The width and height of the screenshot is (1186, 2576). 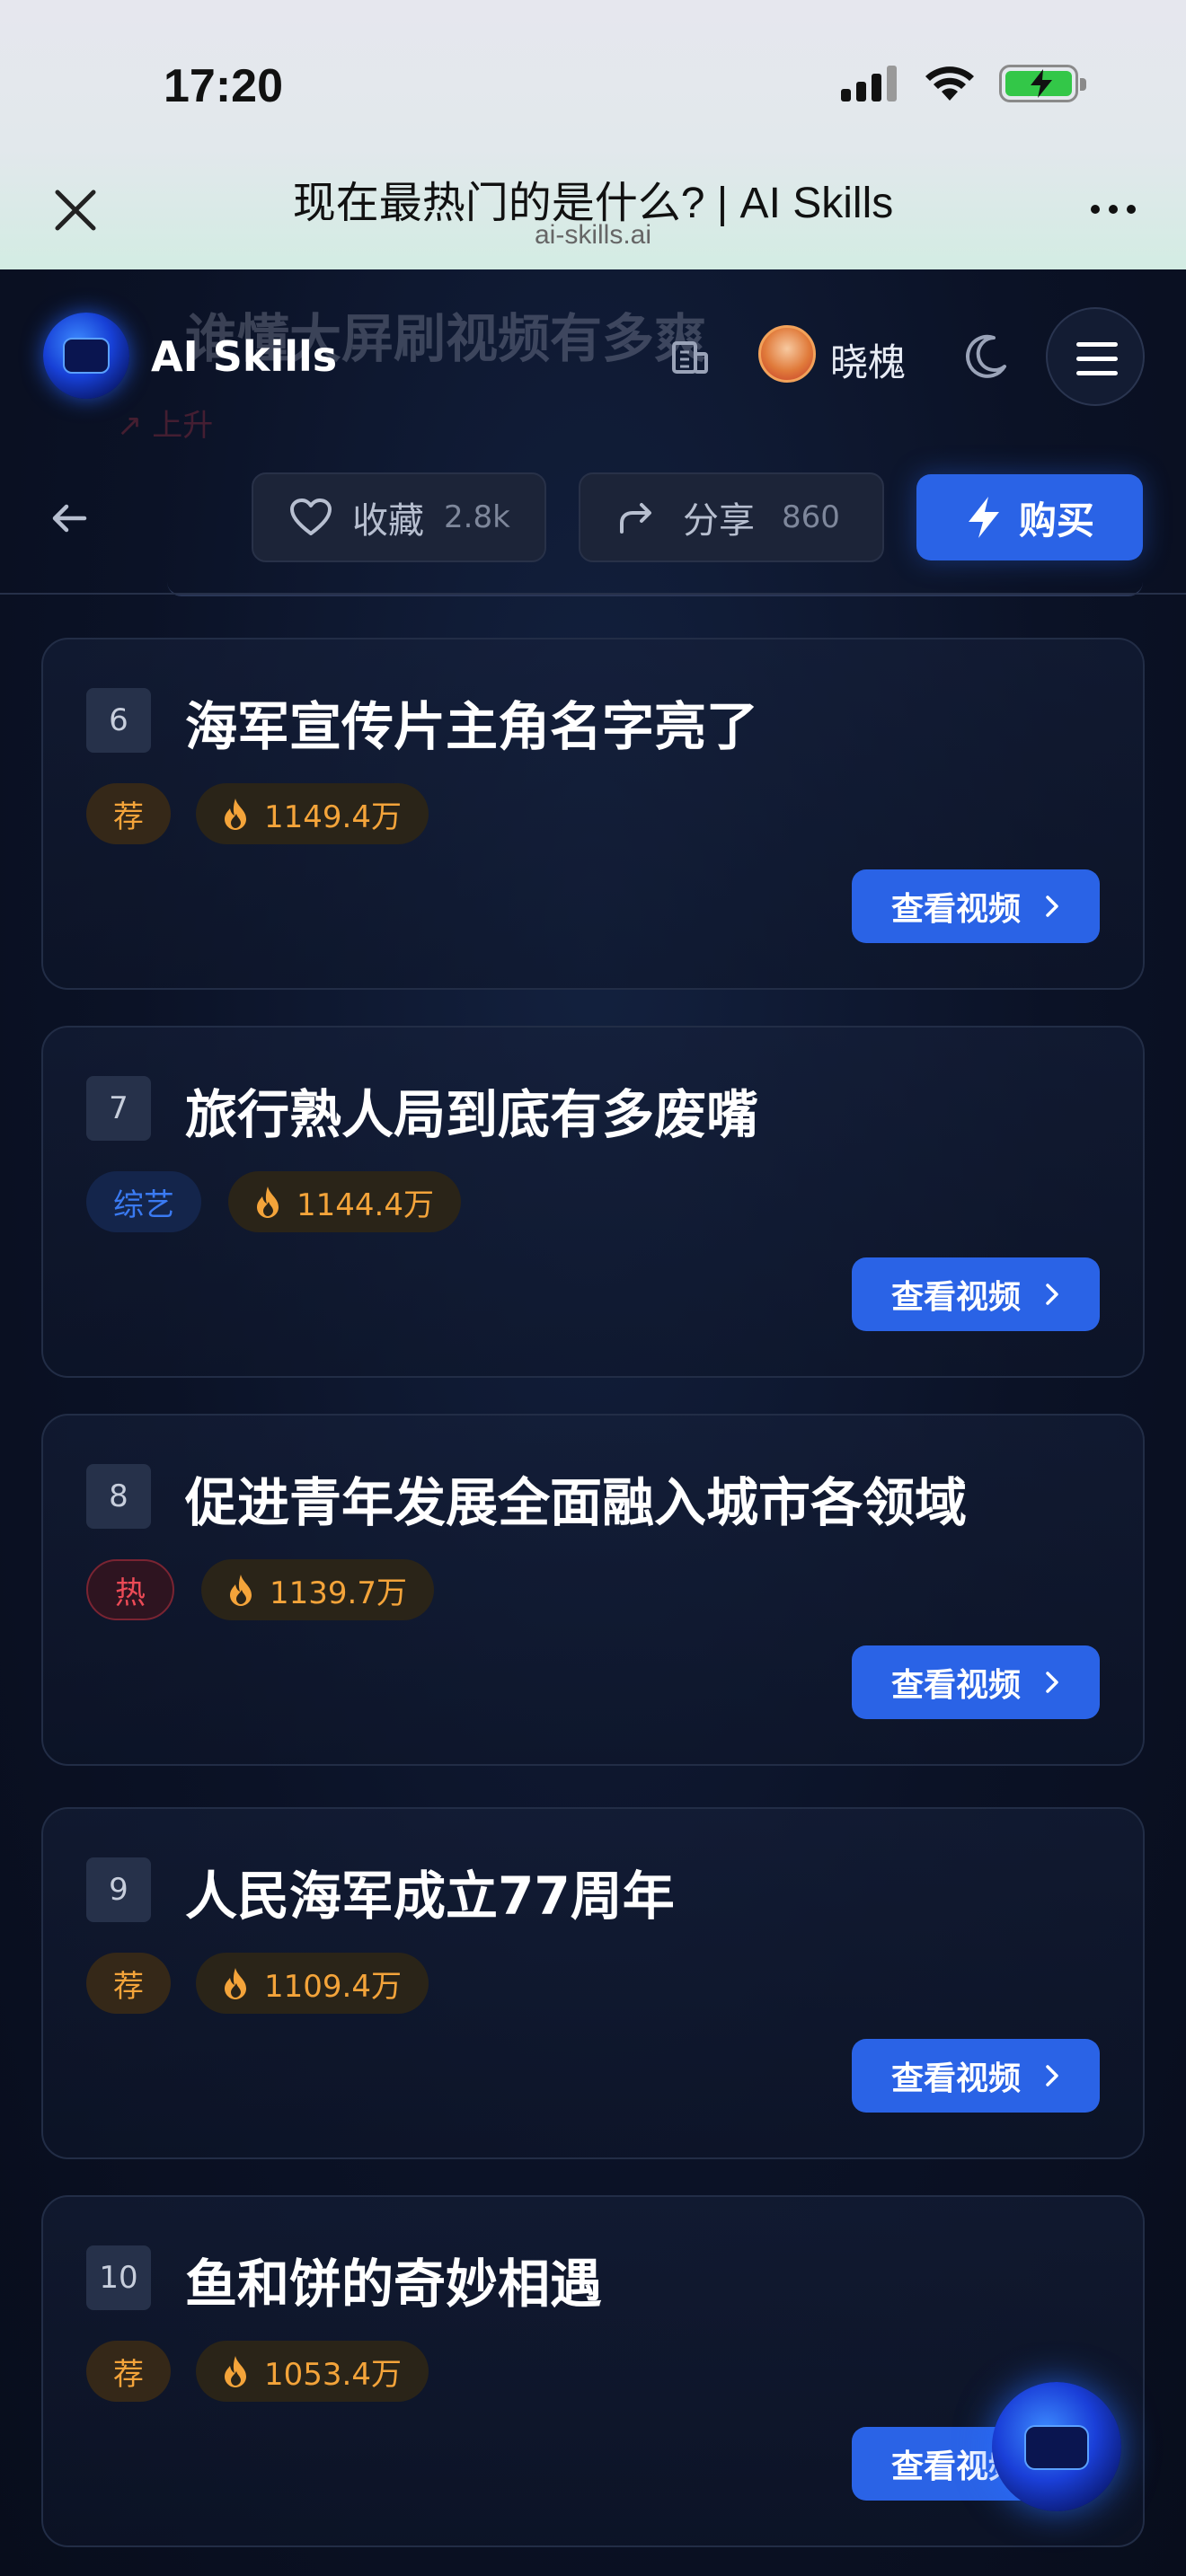 I want to click on category-tag: 综艺, so click(x=143, y=1201).